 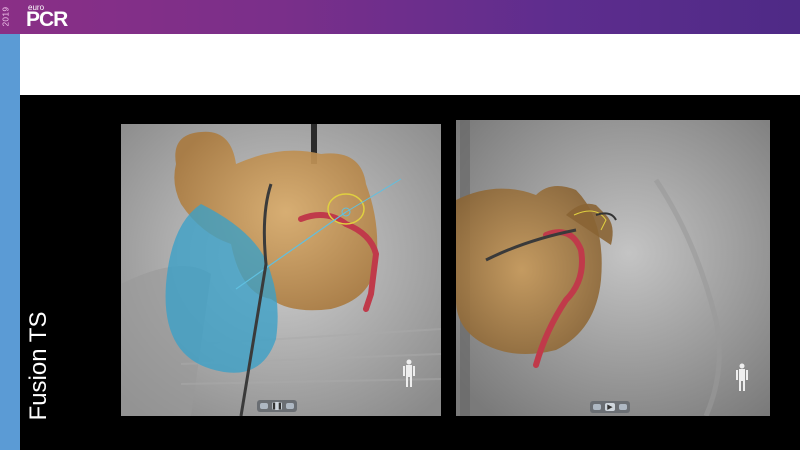 I want to click on play-icon: ▶, so click(x=610, y=407).